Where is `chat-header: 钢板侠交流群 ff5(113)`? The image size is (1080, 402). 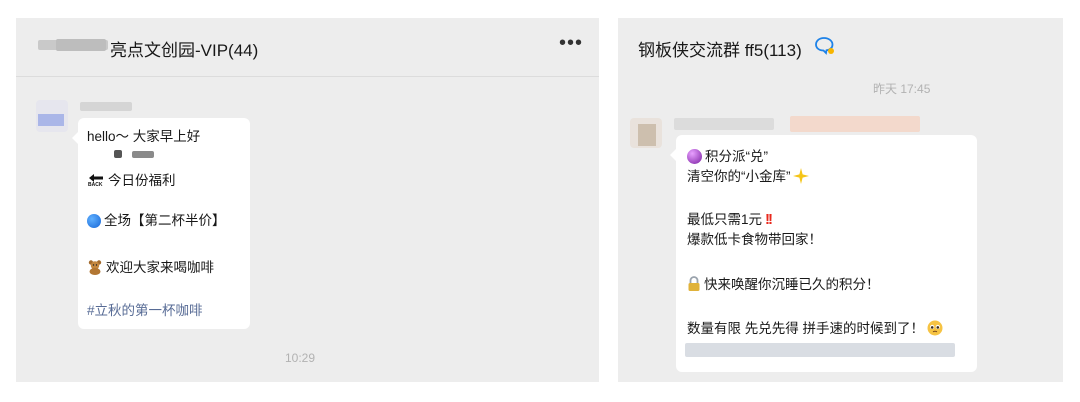
chat-header: 钢板侠交流群 ff5(113) is located at coordinates (840, 42).